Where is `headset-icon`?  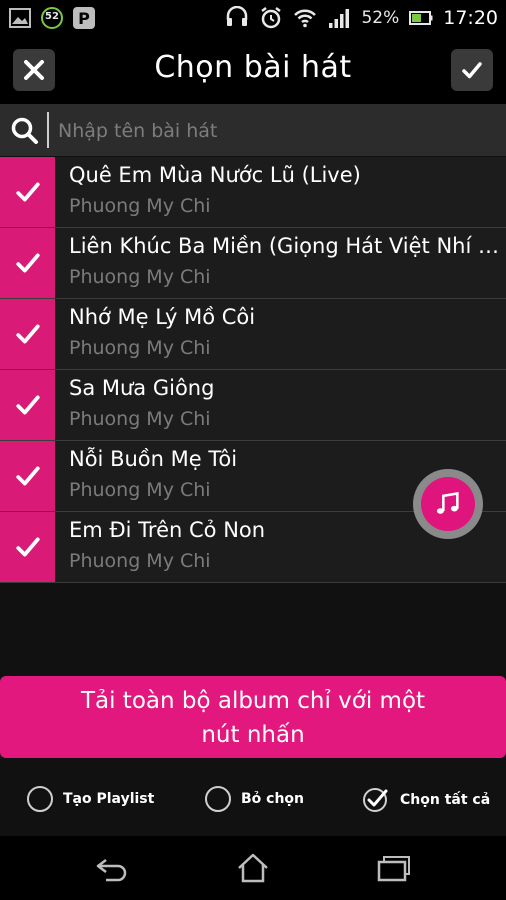
headset-icon is located at coordinates (237, 16).